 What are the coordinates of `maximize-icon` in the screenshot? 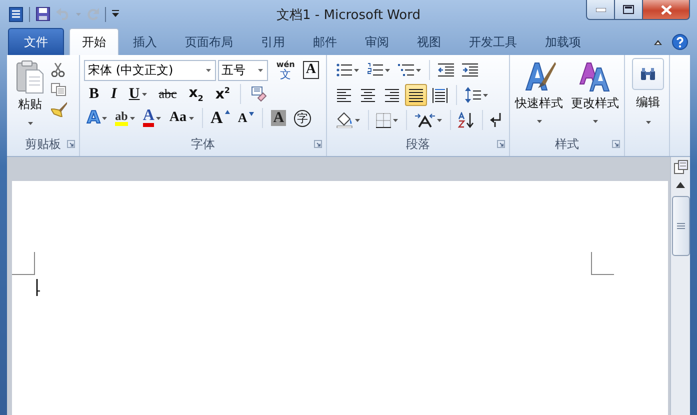 It's located at (628, 9).